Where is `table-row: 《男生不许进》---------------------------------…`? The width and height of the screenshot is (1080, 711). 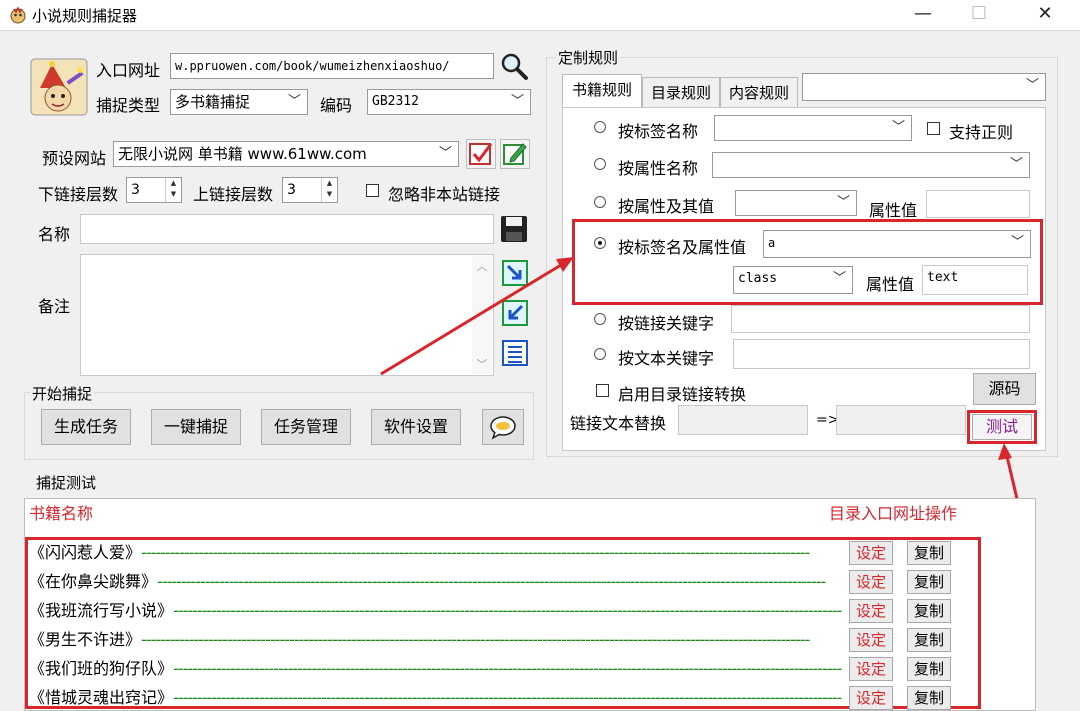
table-row: 《男生不许进》---------------------------------… is located at coordinates (442, 639).